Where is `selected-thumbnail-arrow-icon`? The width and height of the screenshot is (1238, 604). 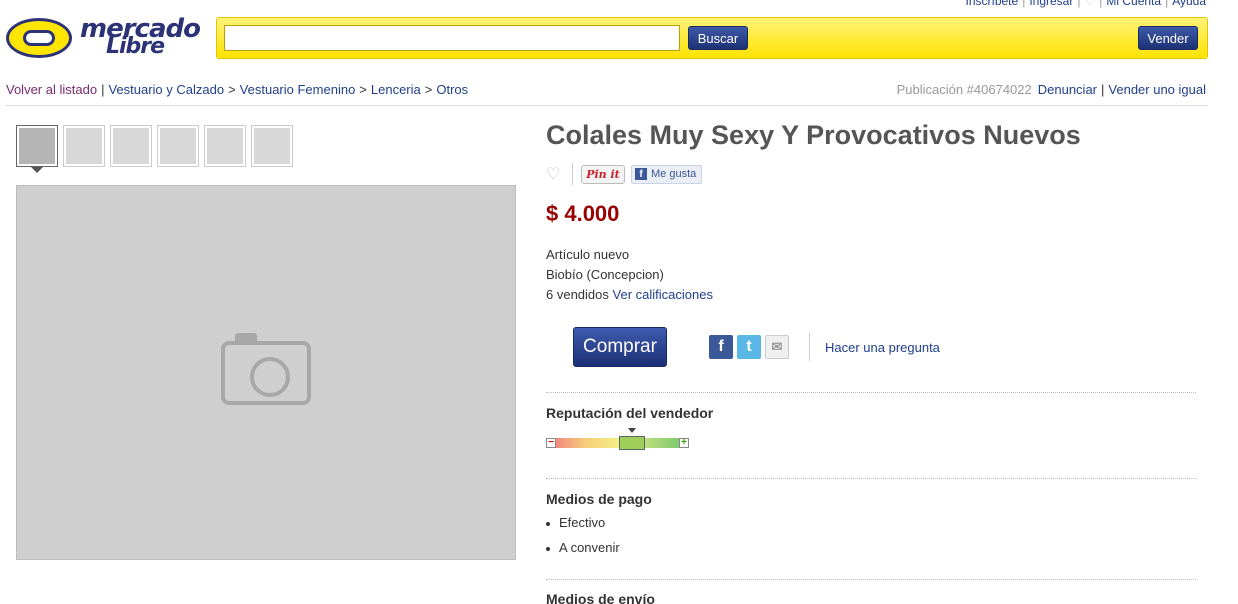 selected-thumbnail-arrow-icon is located at coordinates (37, 170).